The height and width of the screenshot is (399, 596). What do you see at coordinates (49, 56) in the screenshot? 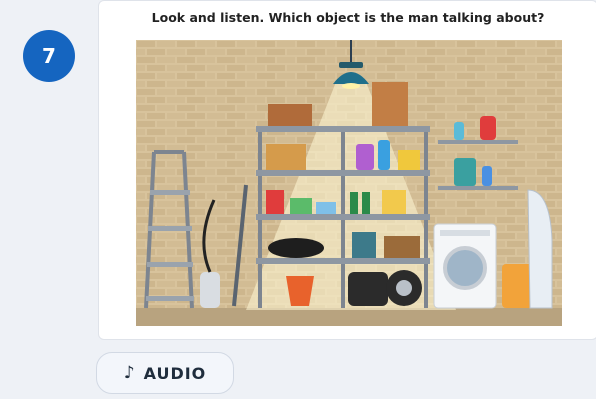
I see `question-number-badge: 7` at bounding box center [49, 56].